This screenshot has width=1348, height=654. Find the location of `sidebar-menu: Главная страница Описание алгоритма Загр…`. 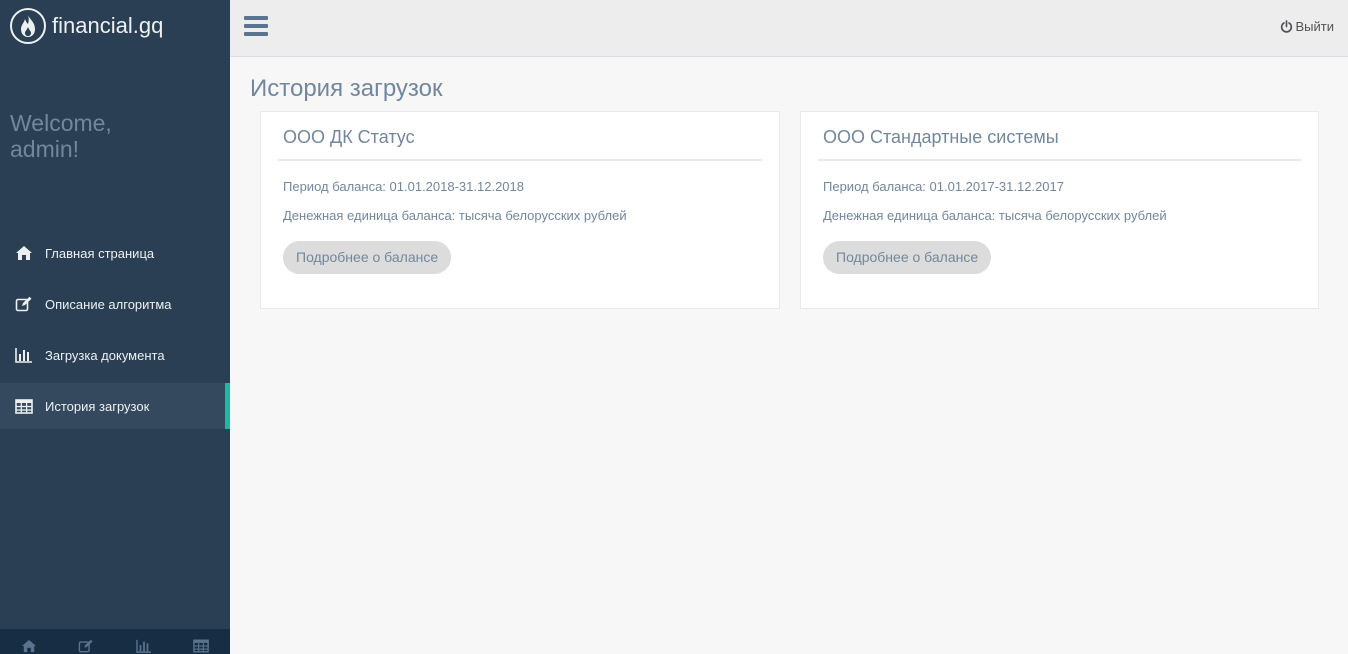

sidebar-menu: Главная страница Описание алгоритма Загр… is located at coordinates (115, 332).